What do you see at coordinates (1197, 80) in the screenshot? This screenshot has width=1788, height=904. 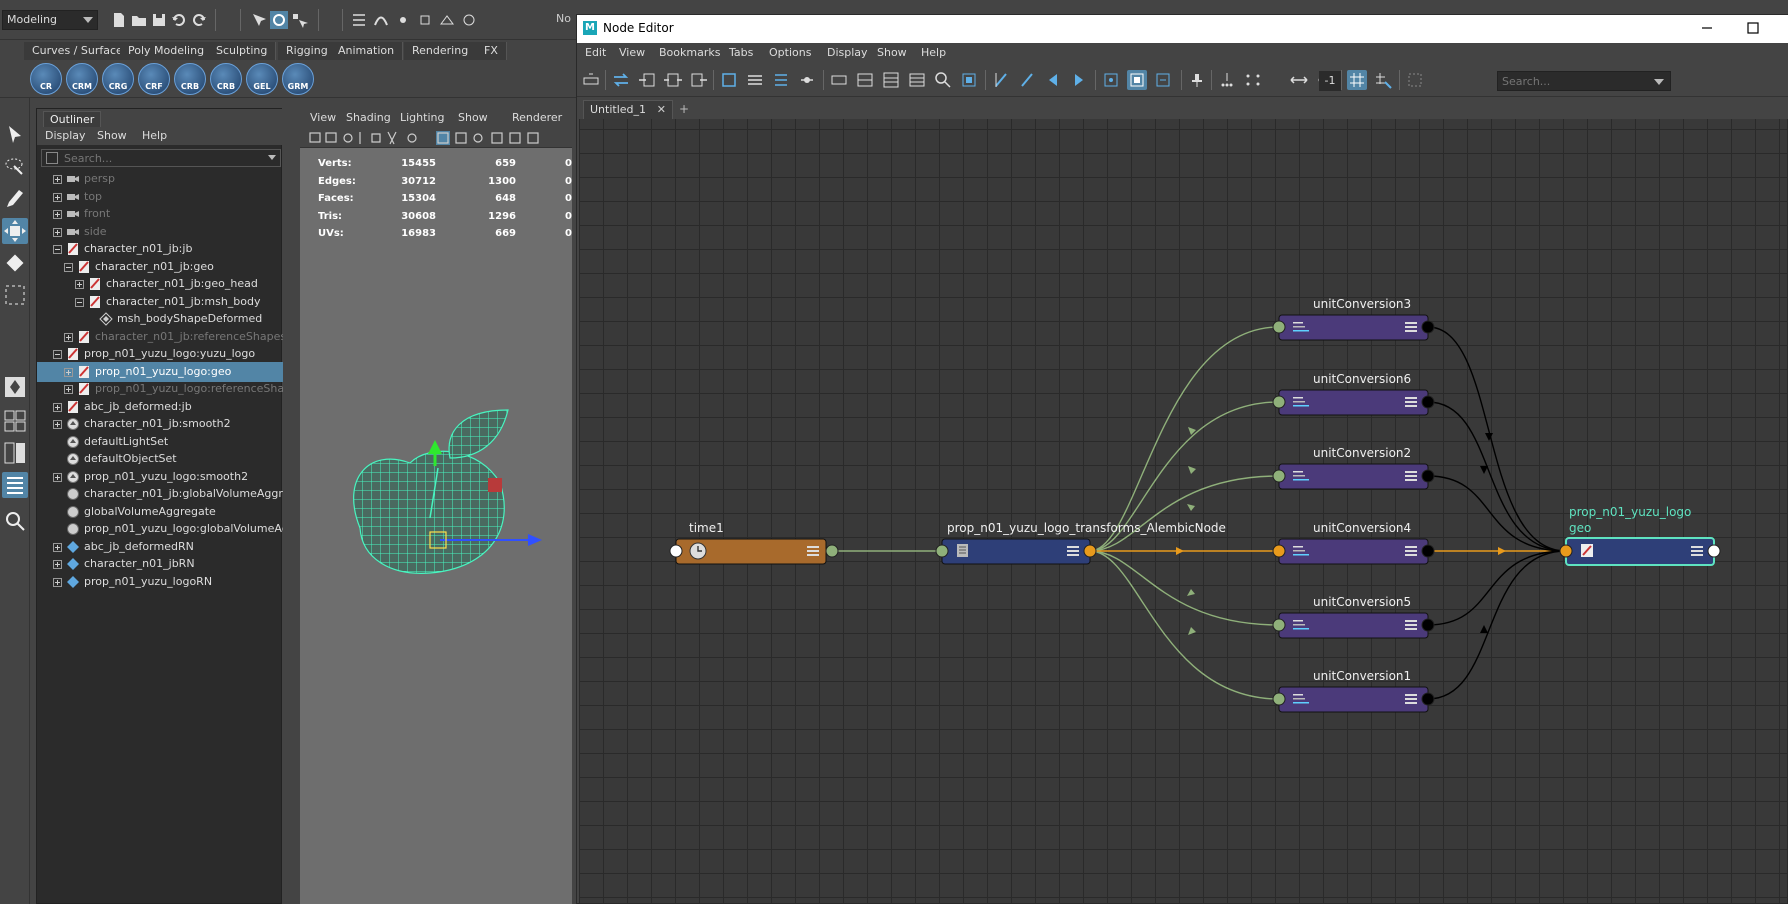 I see `pin-icon` at bounding box center [1197, 80].